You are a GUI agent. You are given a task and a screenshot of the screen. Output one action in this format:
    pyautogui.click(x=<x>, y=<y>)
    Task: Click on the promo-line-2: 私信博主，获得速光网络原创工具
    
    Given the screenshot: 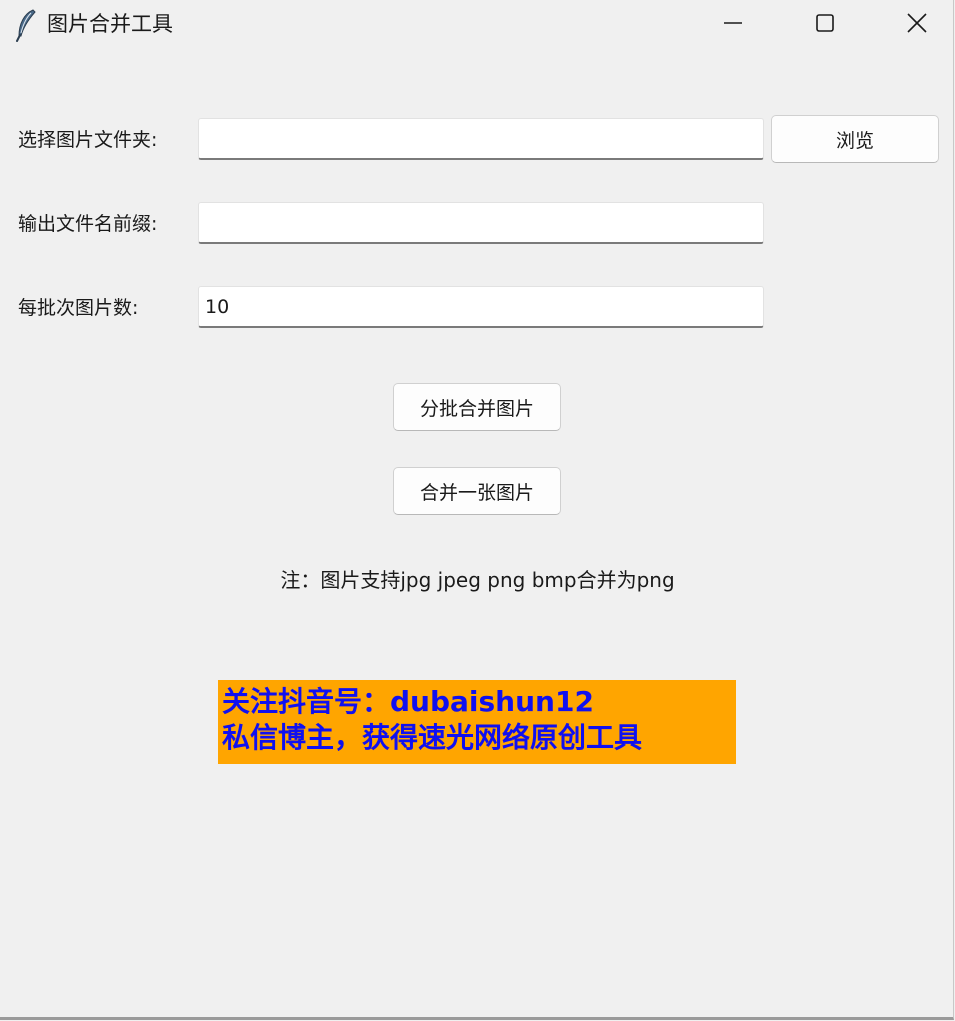 What is the action you would take?
    pyautogui.click(x=432, y=737)
    